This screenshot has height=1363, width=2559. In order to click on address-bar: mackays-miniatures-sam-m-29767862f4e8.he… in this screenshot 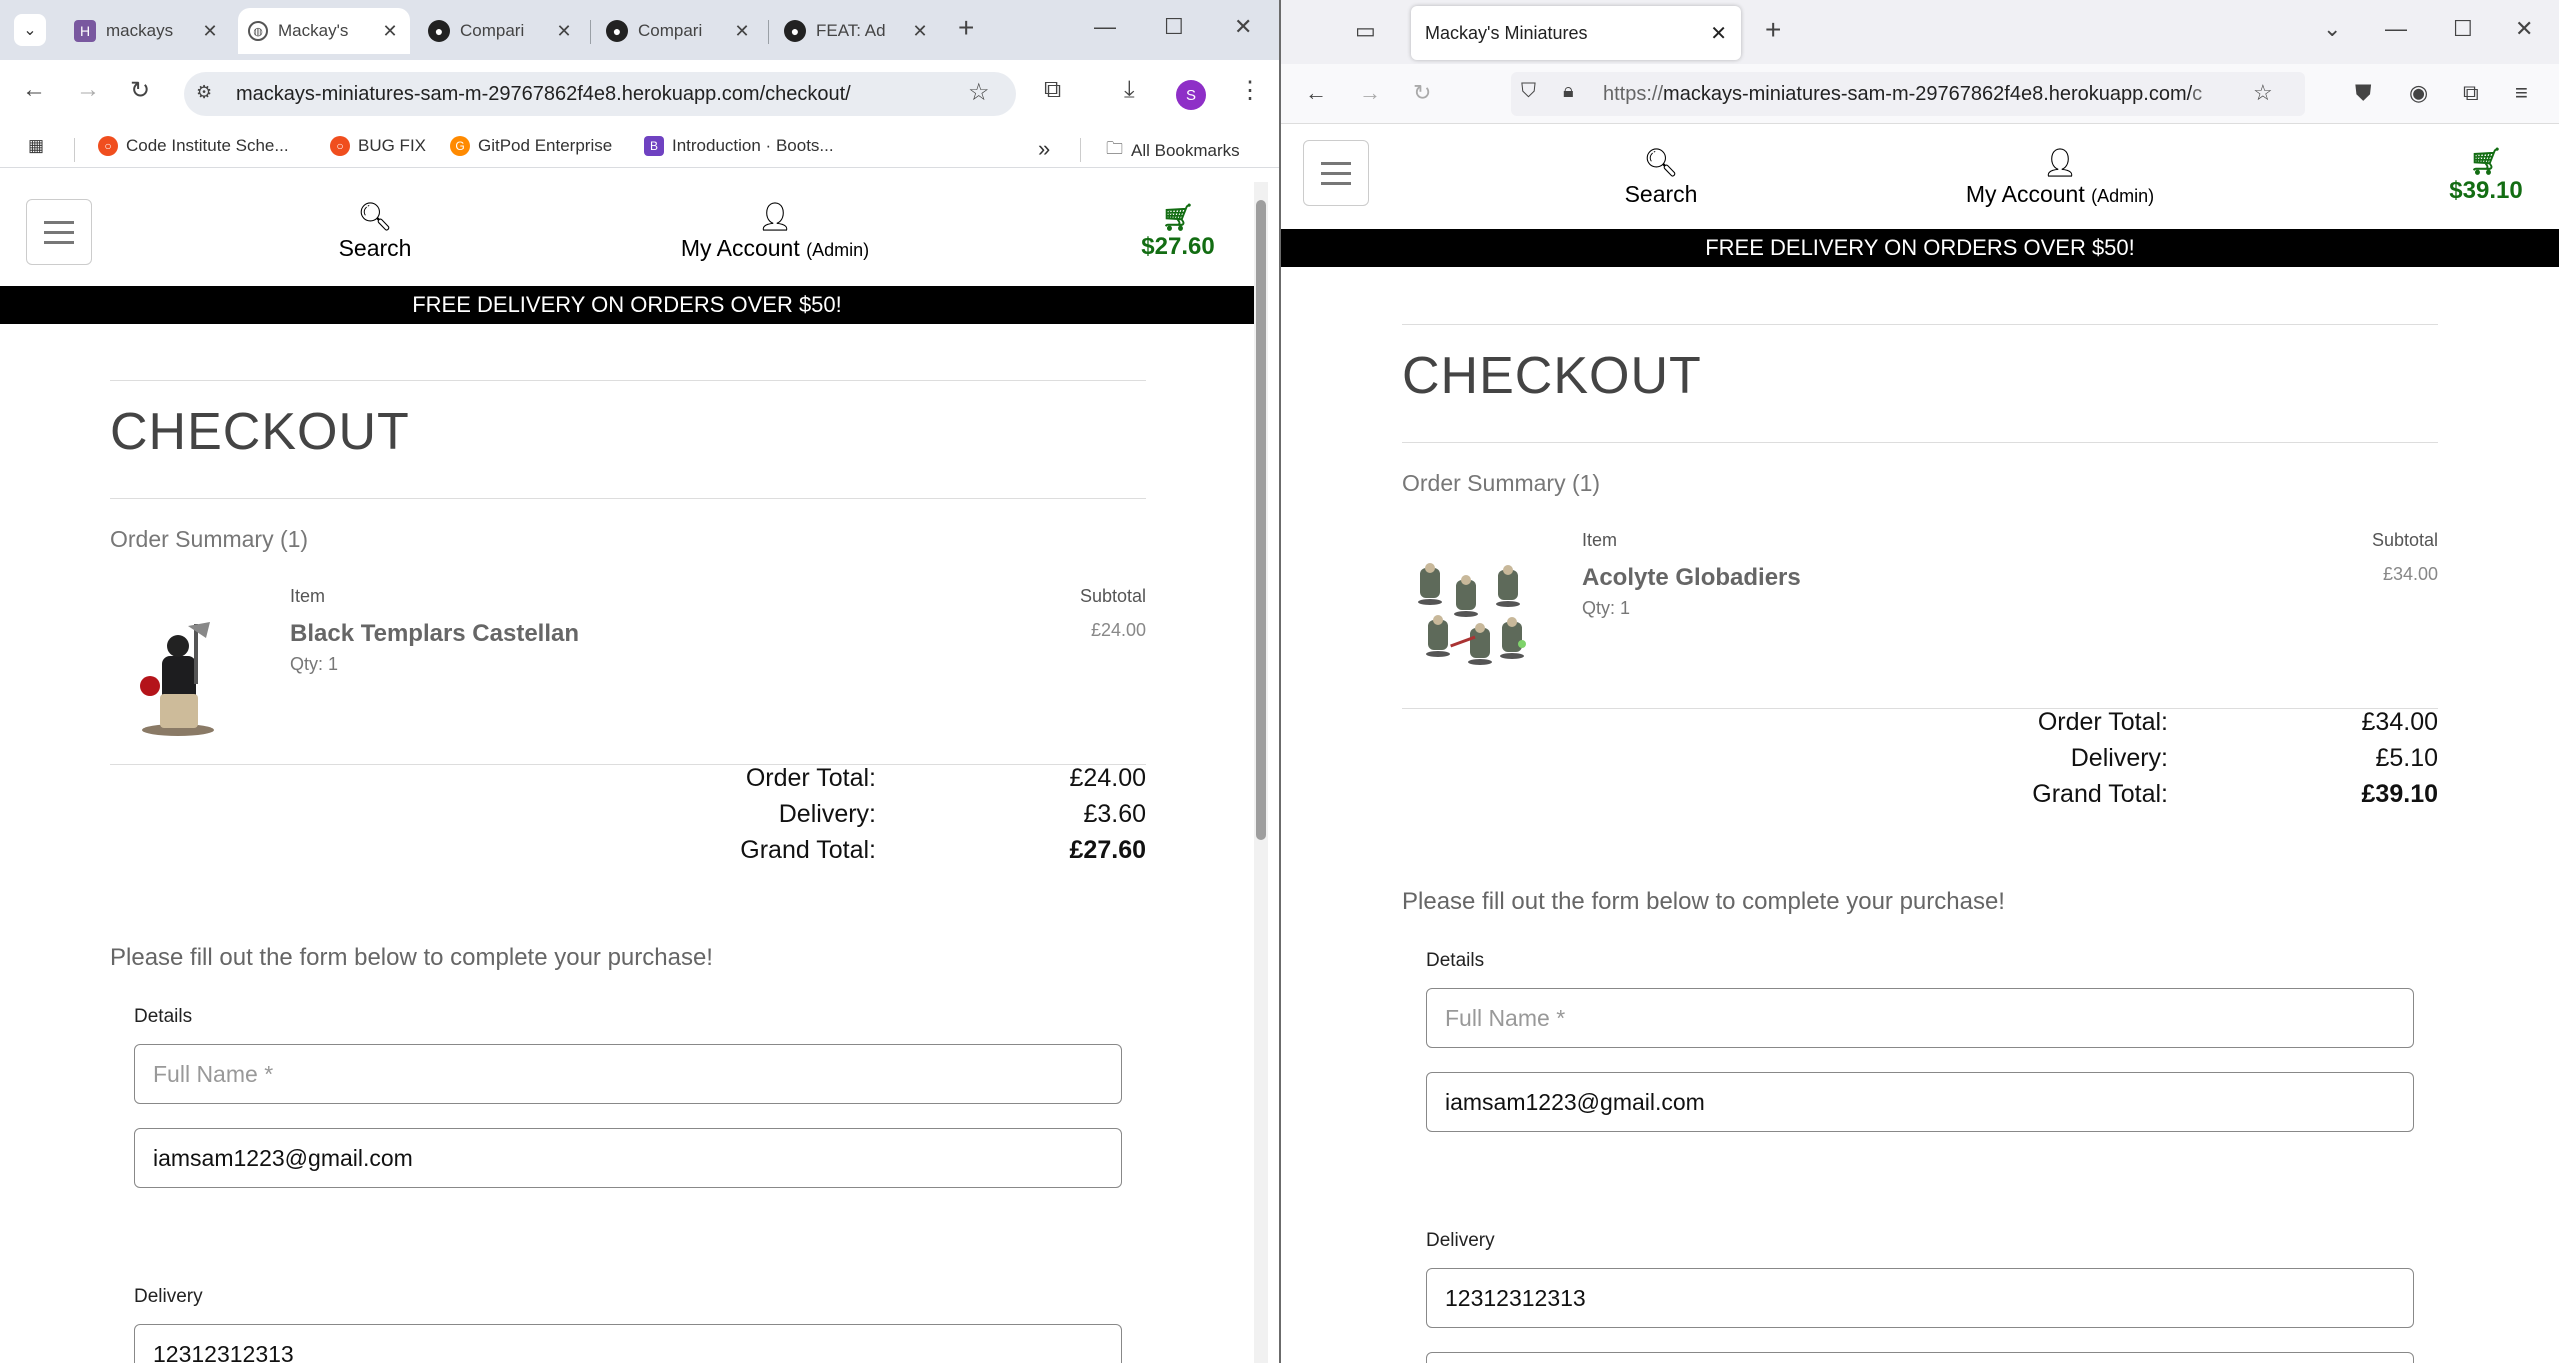, I will do `click(600, 94)`.